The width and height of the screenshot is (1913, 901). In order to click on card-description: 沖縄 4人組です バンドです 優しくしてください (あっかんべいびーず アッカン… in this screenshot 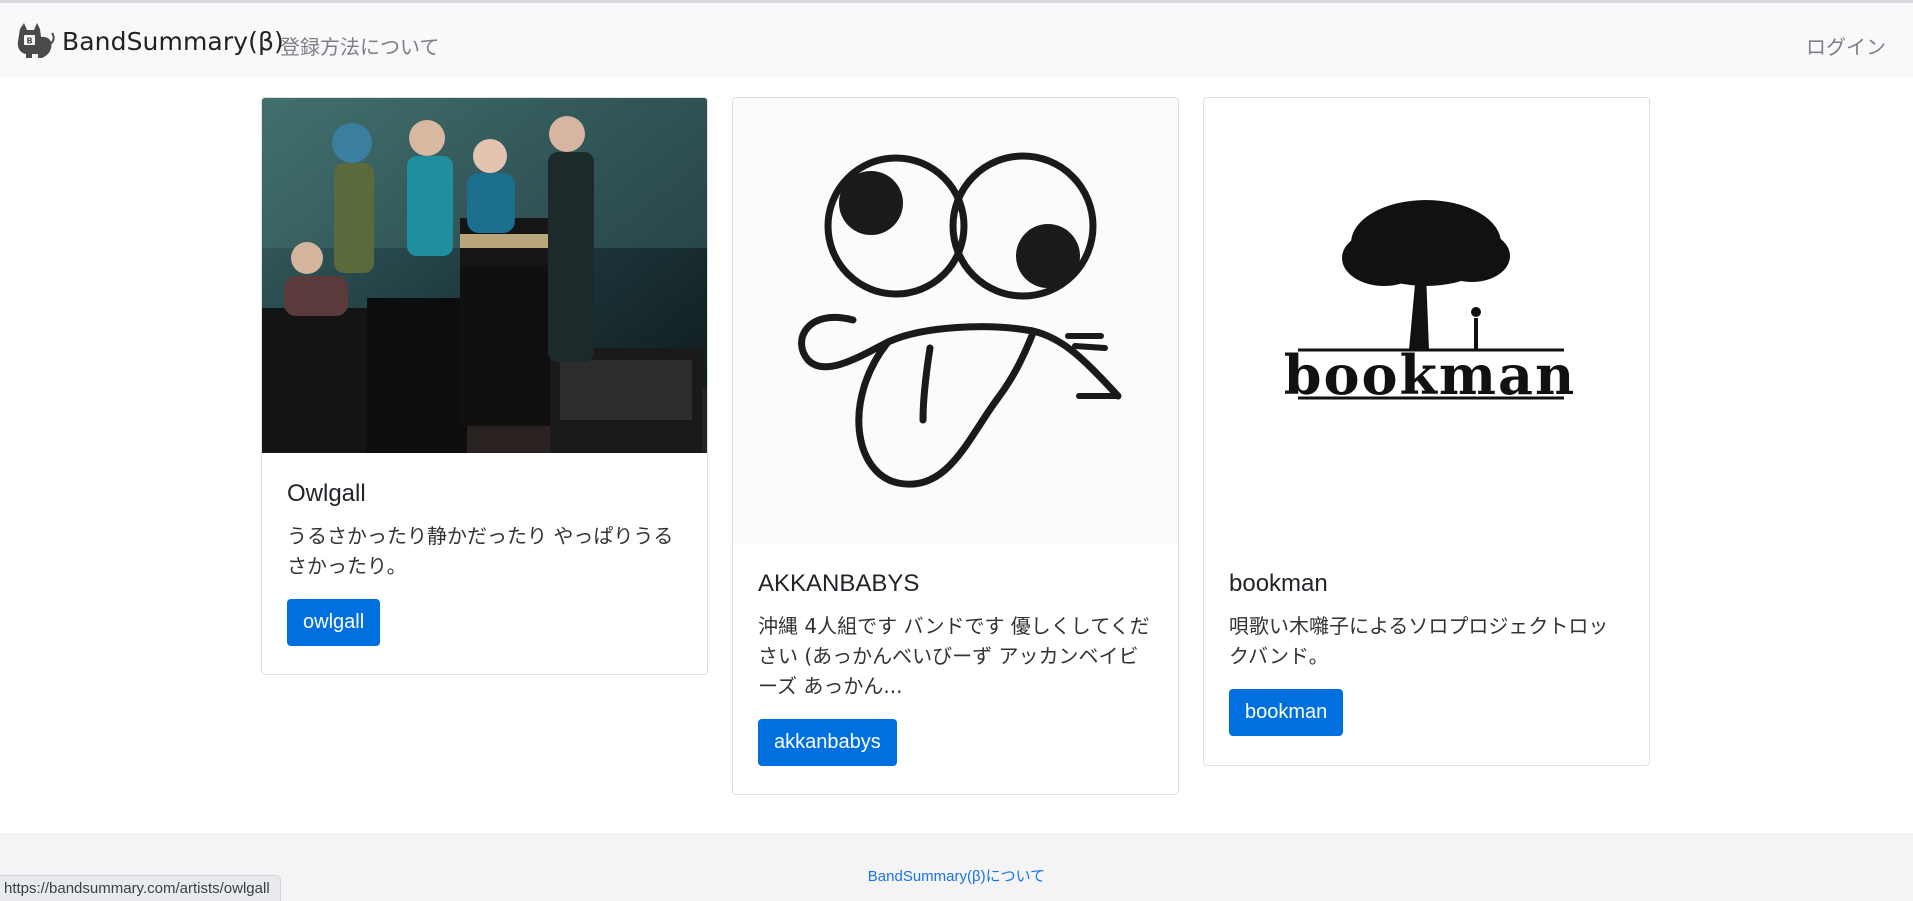, I will do `click(954, 656)`.